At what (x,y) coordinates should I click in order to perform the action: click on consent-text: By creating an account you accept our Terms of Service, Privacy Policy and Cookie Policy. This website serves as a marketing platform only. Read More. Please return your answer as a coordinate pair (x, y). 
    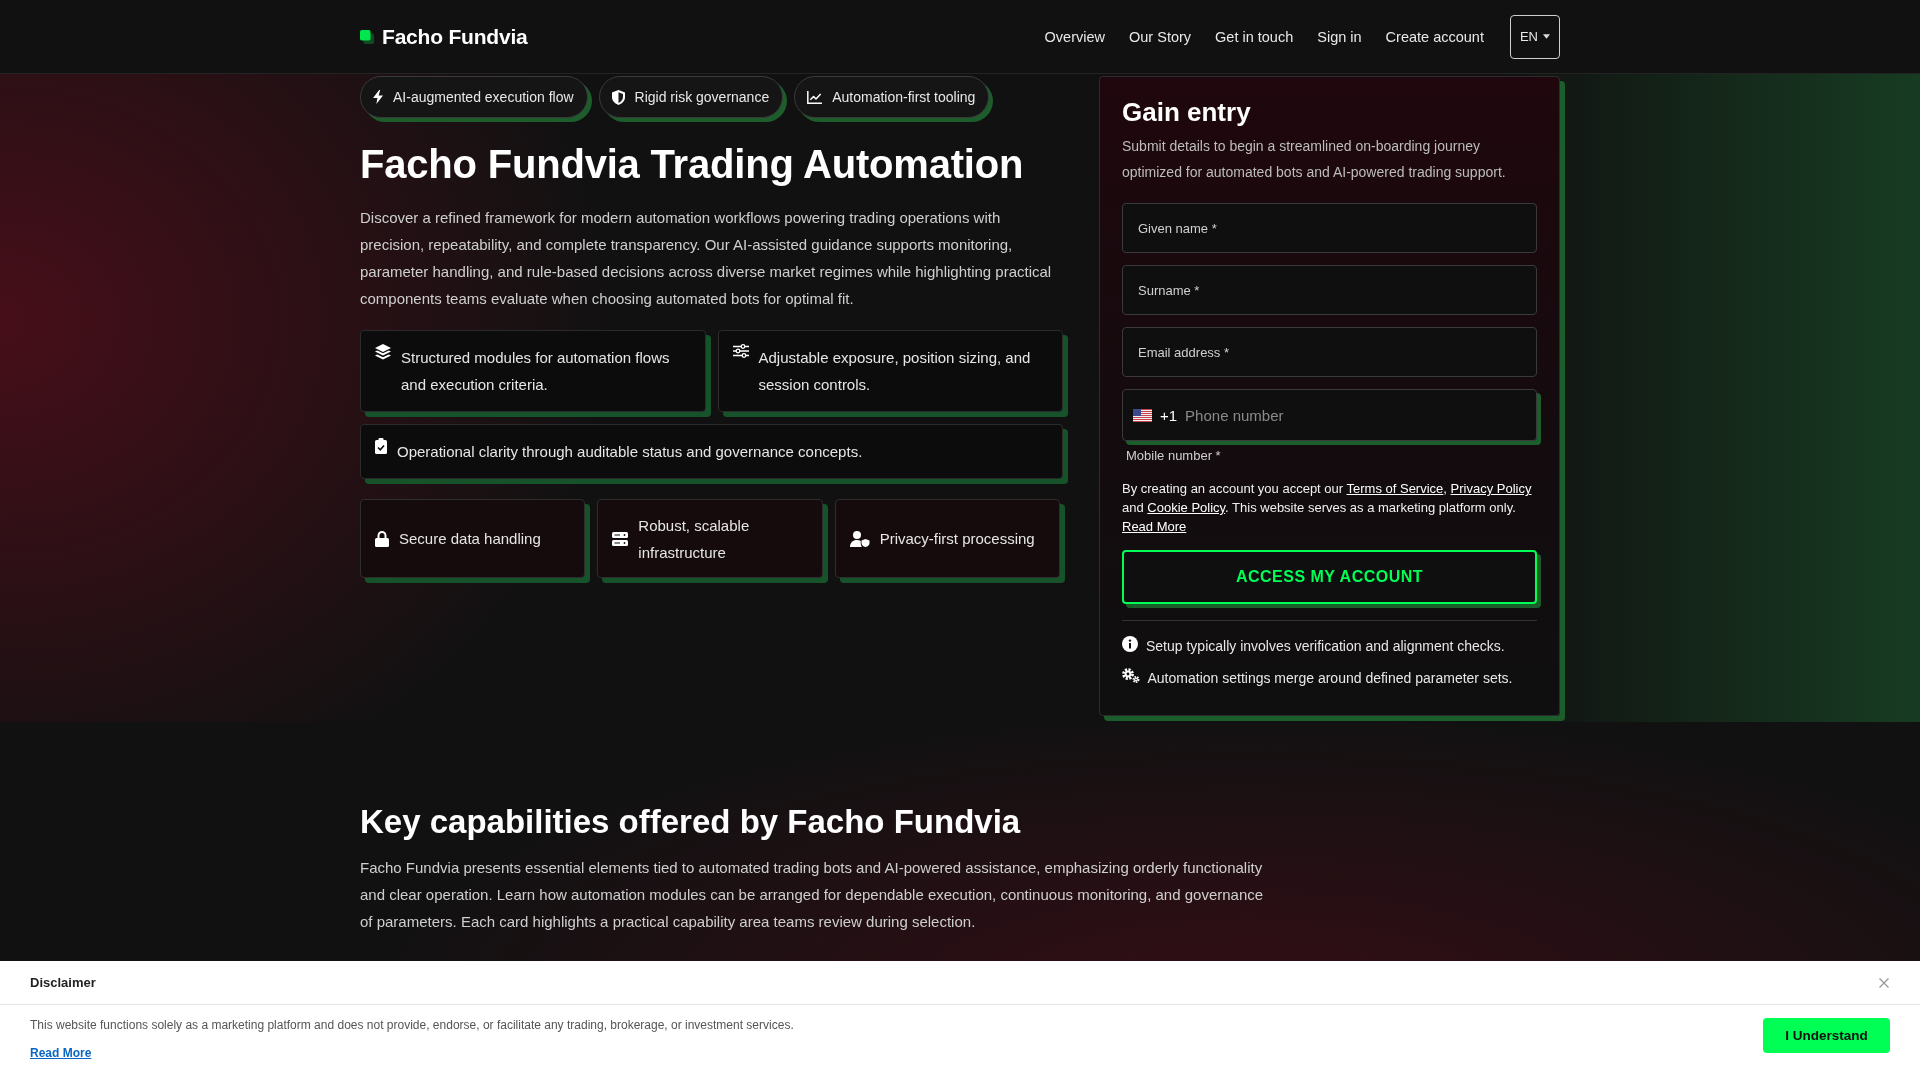
    Looking at the image, I should click on (1327, 508).